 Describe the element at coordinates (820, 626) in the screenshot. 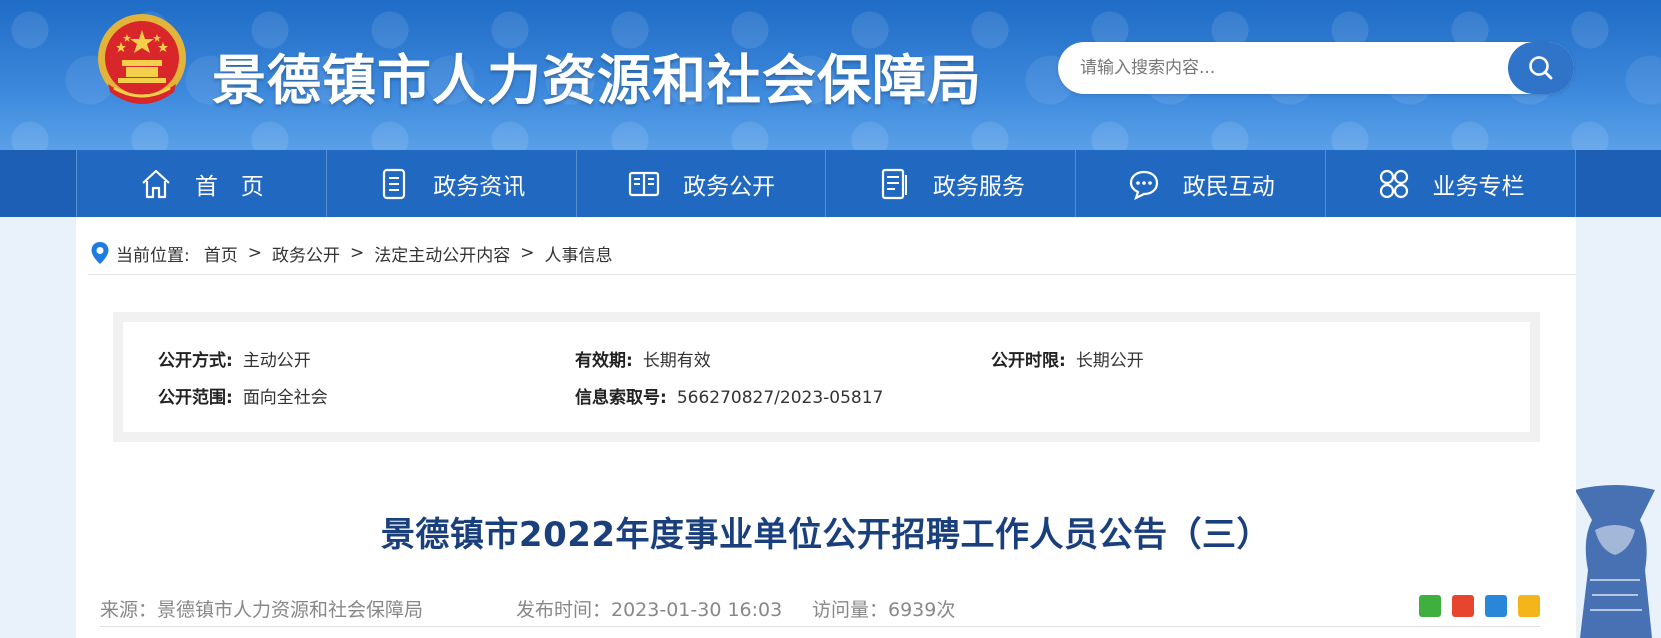

I see `info-divider` at that location.